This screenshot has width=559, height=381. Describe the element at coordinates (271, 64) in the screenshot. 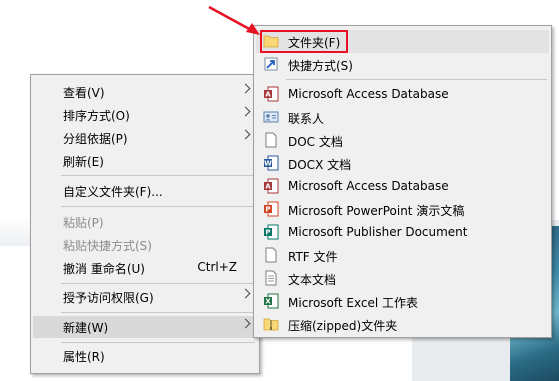

I see `shortcut-icon` at that location.